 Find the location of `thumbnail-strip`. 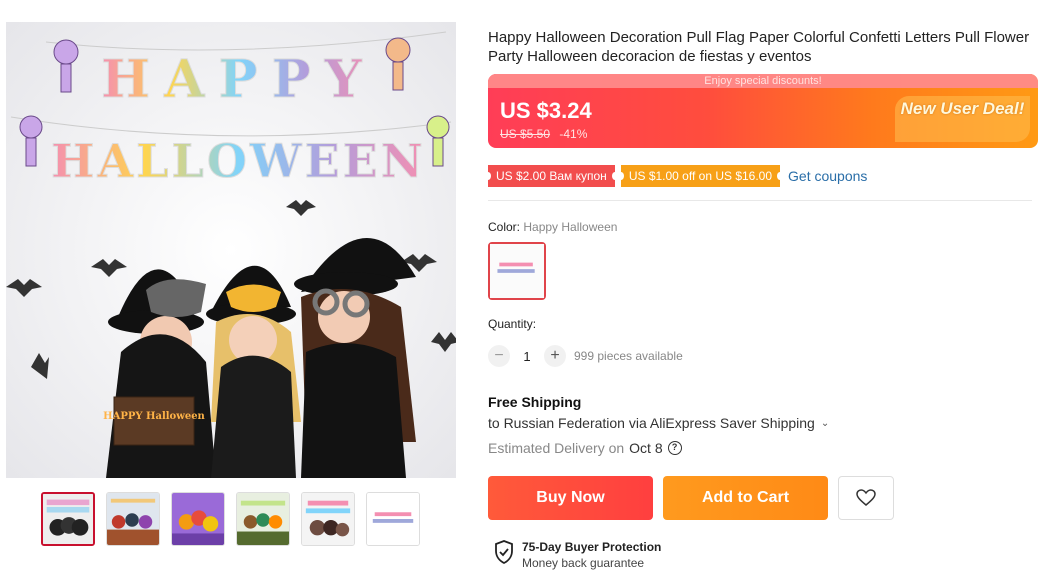

thumbnail-strip is located at coordinates (230, 519).